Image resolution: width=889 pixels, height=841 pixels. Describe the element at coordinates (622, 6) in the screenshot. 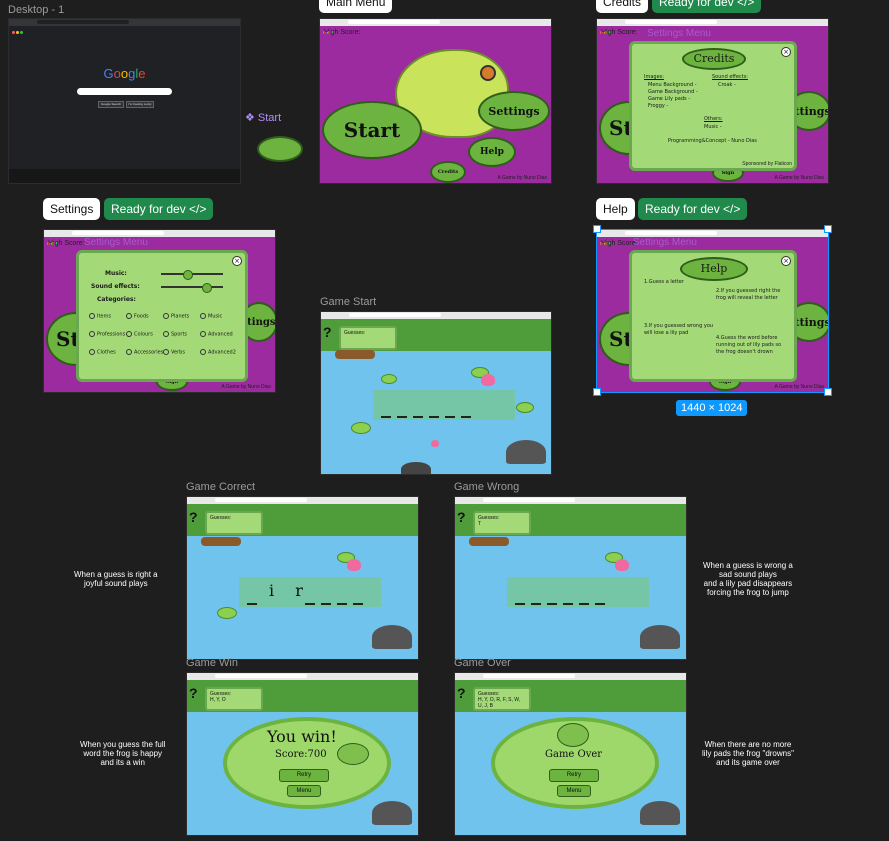

I see `chip-credits: Credits` at that location.